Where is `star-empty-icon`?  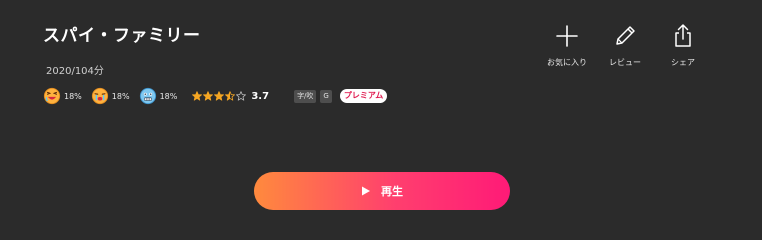 star-empty-icon is located at coordinates (241, 96).